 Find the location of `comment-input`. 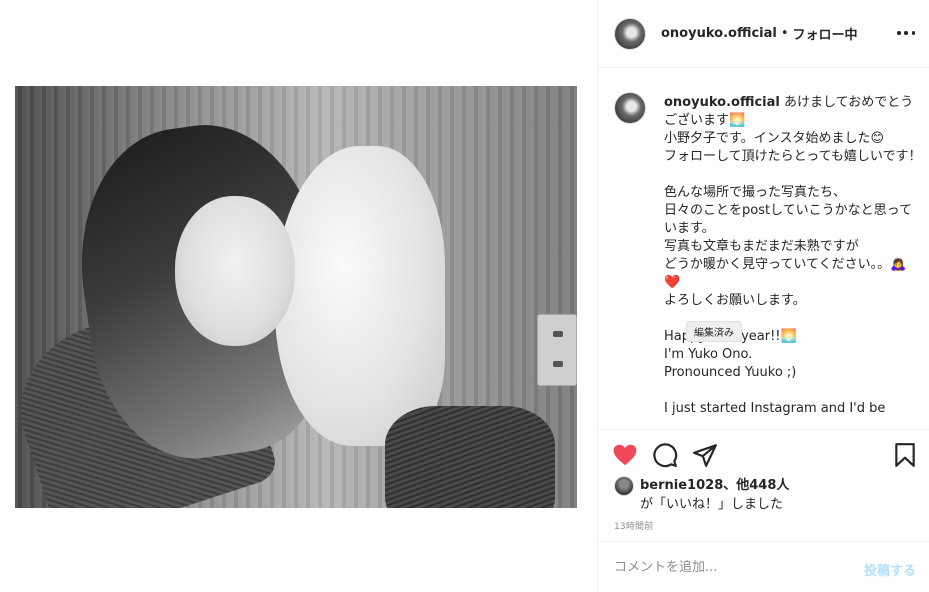

comment-input is located at coordinates (729, 567).